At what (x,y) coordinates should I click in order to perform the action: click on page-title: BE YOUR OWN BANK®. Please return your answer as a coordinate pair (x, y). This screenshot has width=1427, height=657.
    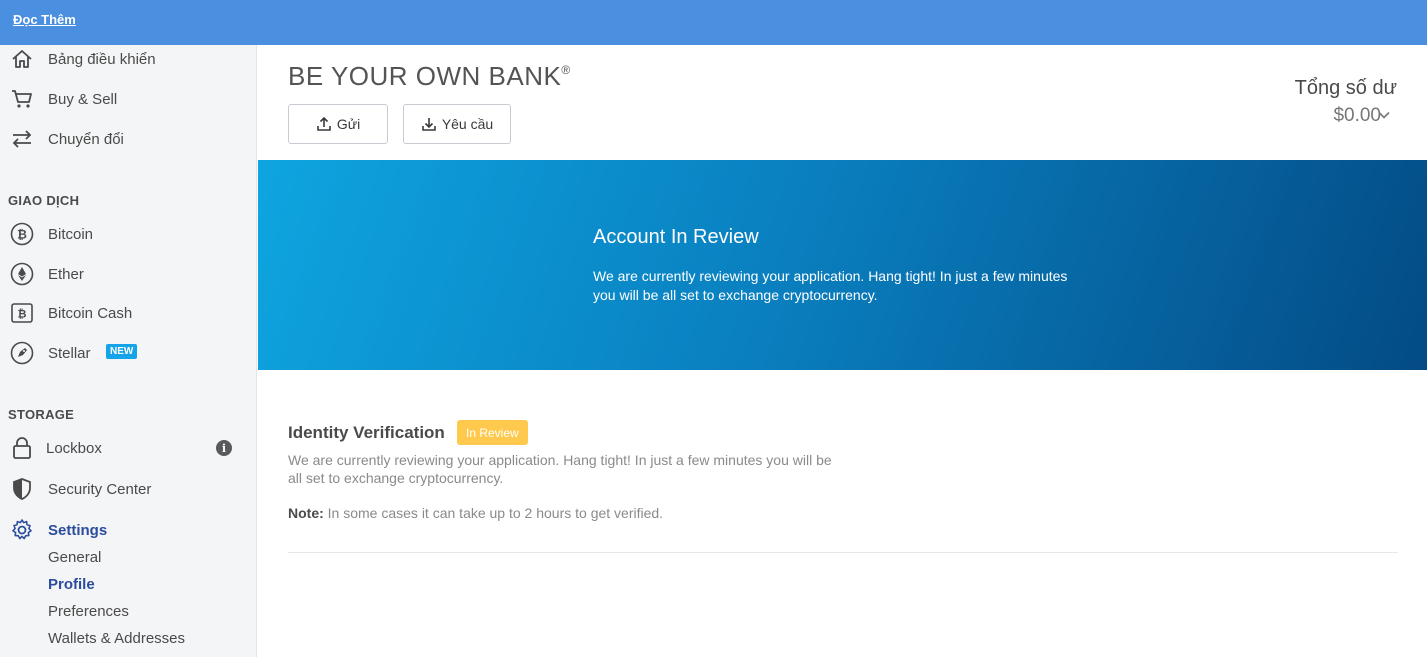
    Looking at the image, I should click on (429, 76).